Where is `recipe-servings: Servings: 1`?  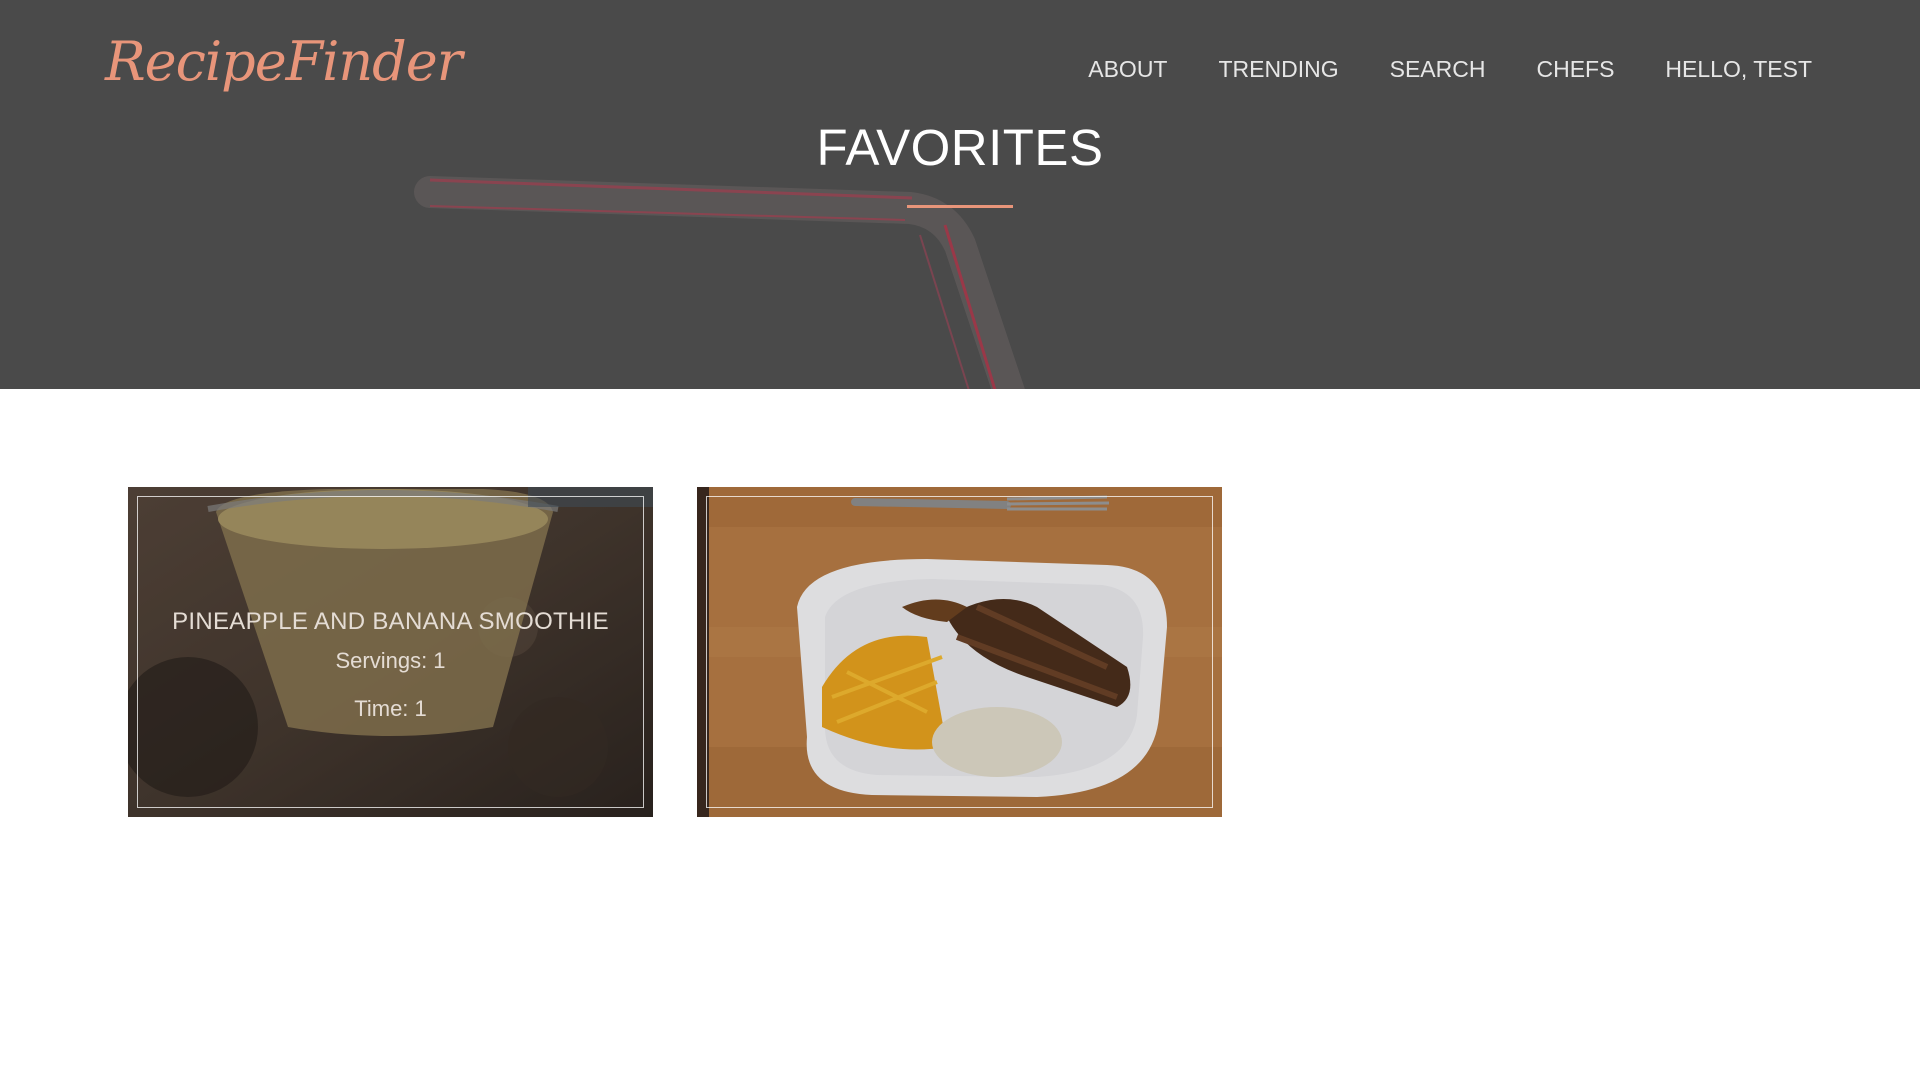 recipe-servings: Servings: 1 is located at coordinates (390, 660).